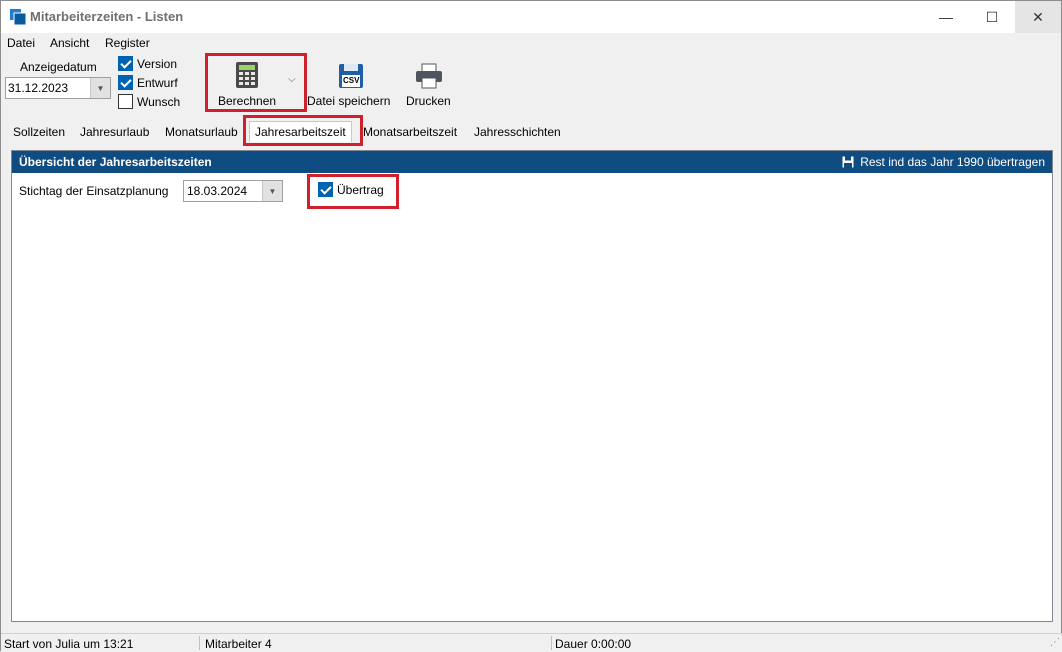  I want to click on minimize-icon: —, so click(946, 17).